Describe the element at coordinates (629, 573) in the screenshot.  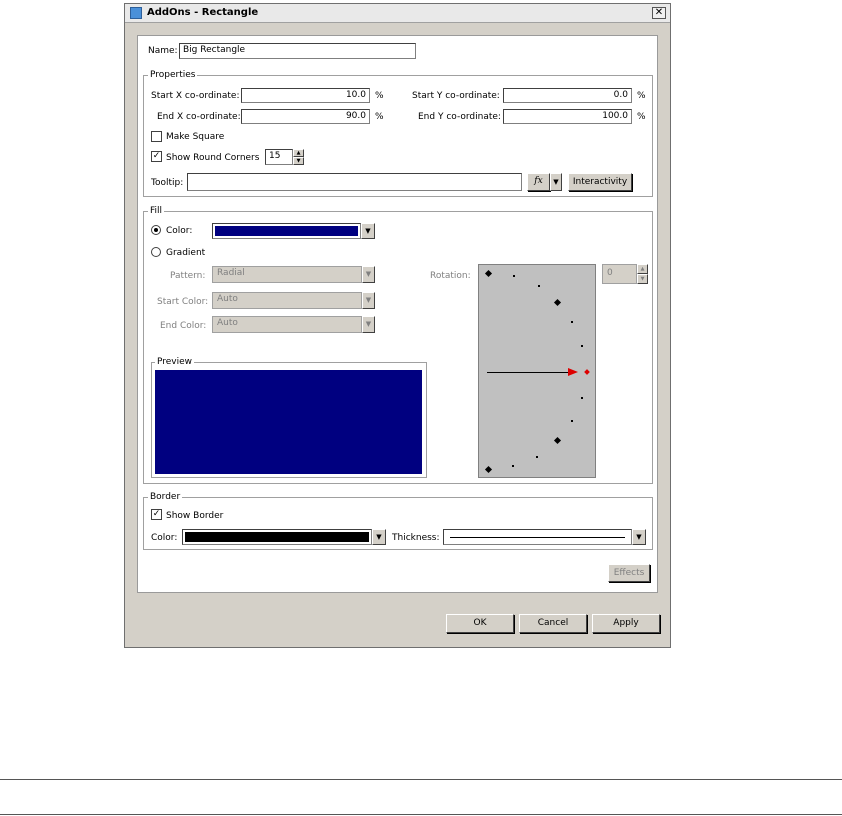
I see `effects-button: Effects` at that location.